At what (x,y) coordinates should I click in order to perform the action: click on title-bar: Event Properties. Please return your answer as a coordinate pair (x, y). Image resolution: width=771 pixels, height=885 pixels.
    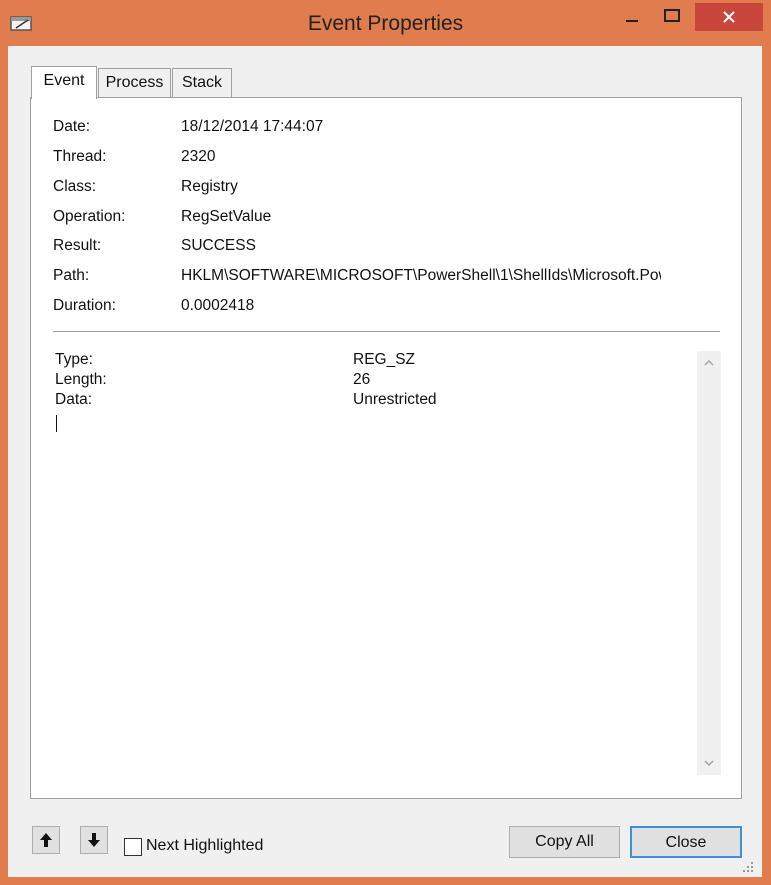
    Looking at the image, I should click on (385, 23).